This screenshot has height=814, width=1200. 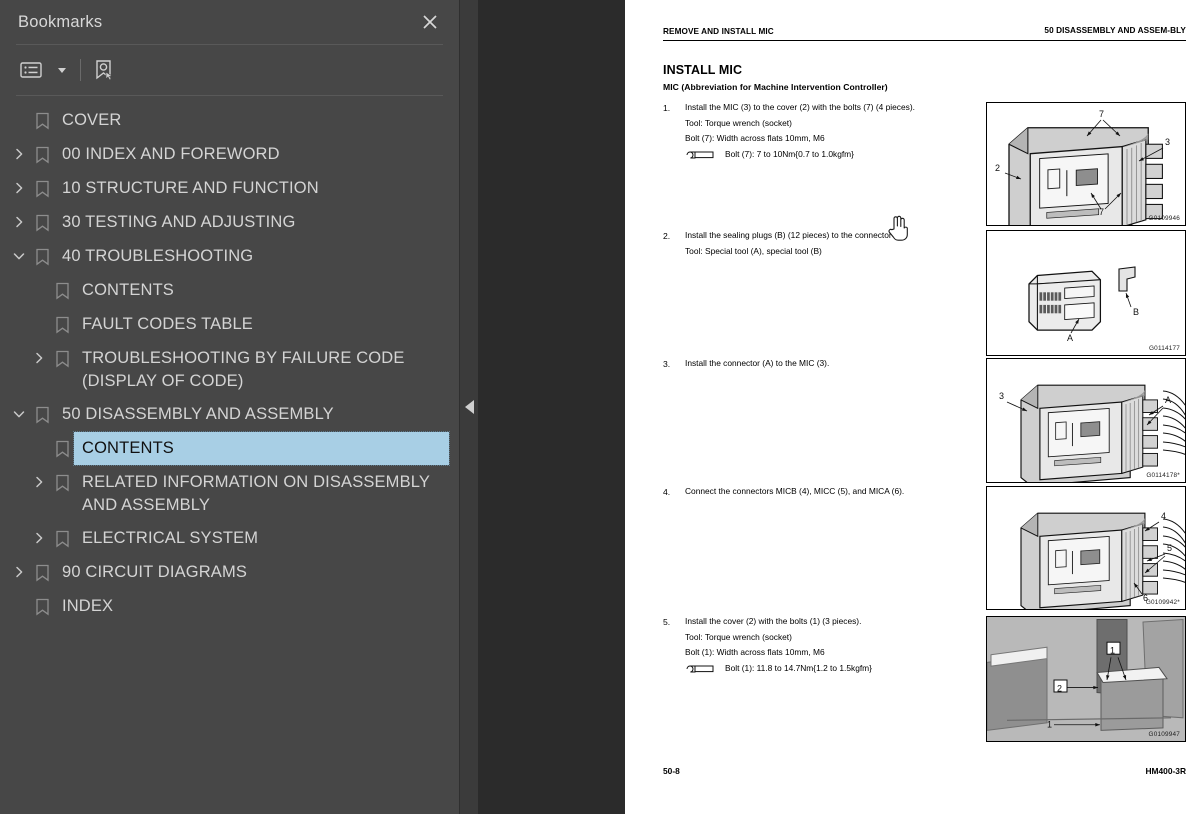 What do you see at coordinates (700, 155) in the screenshot?
I see `torque-wrench-icon` at bounding box center [700, 155].